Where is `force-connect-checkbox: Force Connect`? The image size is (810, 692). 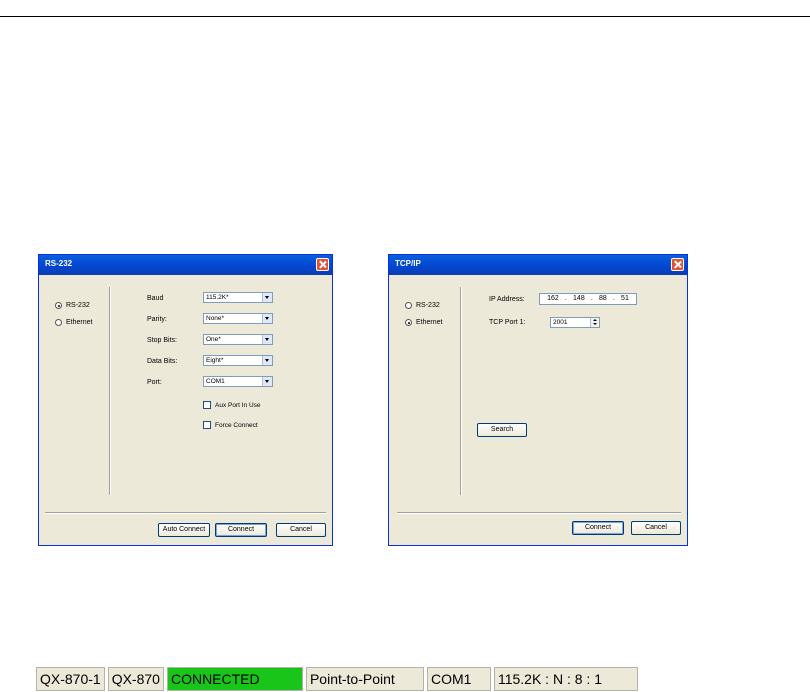
force-connect-checkbox: Force Connect is located at coordinates (230, 425).